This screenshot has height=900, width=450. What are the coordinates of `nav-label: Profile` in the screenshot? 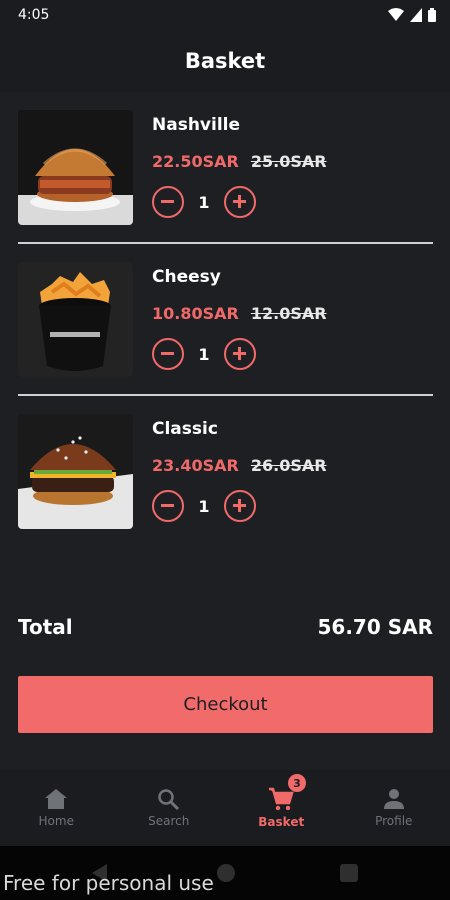 It's located at (394, 821).